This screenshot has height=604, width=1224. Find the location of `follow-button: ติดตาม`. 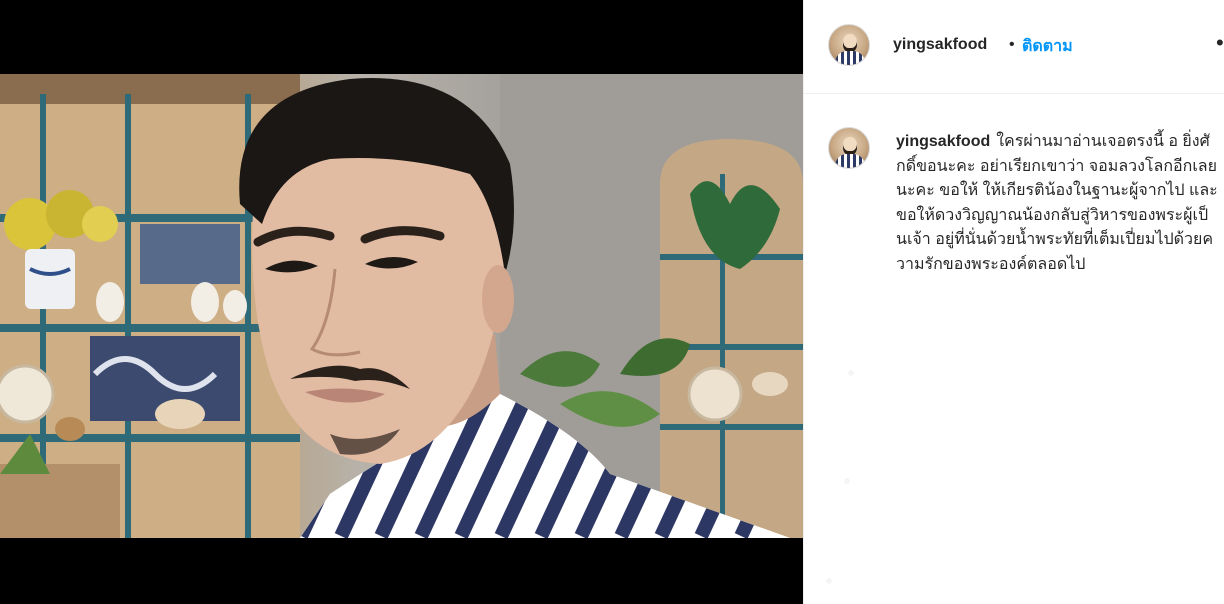

follow-button: ติดตาม is located at coordinates (1047, 46).